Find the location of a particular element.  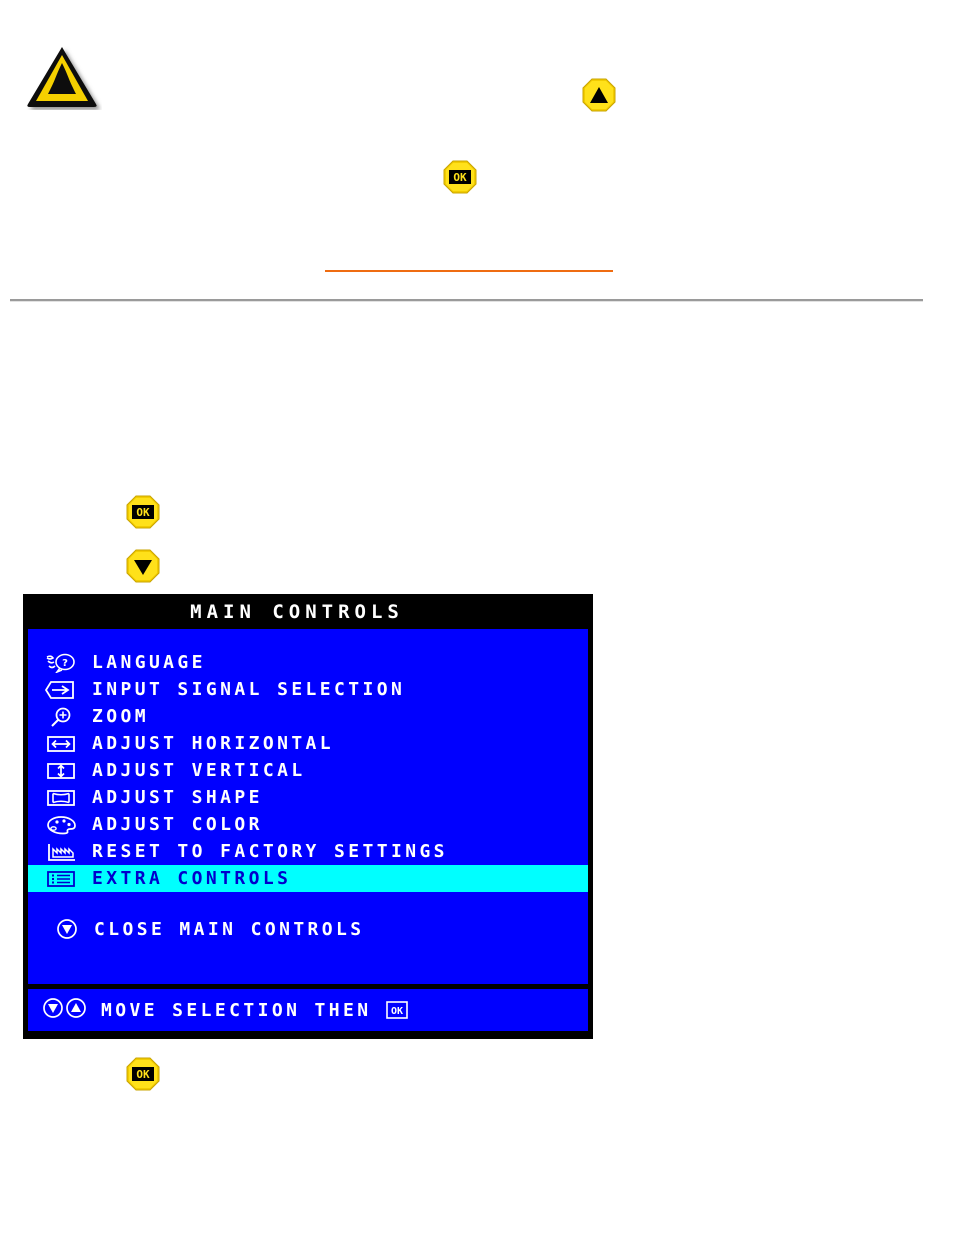

osd-footer-label: MOVE SELECTION THEN is located at coordinates (236, 1010).